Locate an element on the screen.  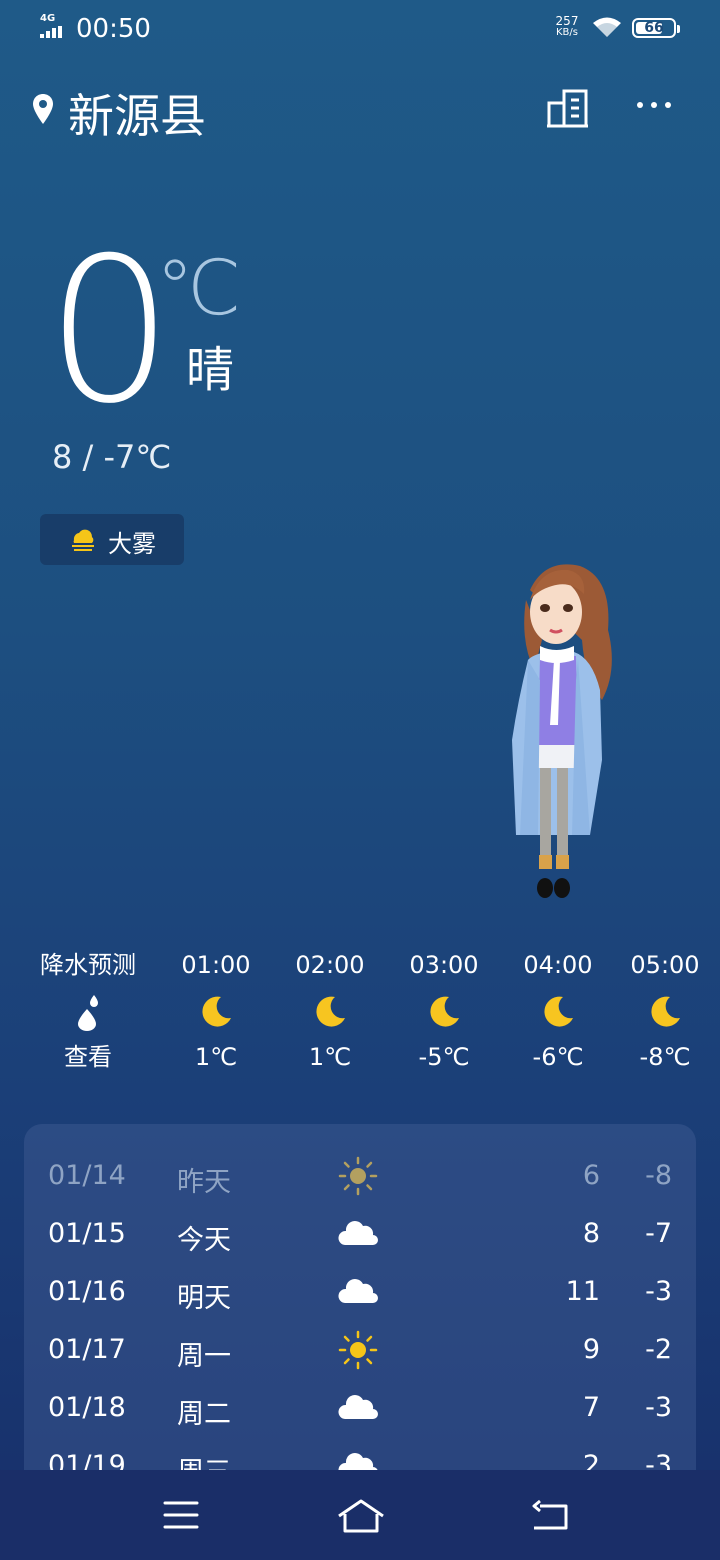
hourly-item: 04:00 -6℃ is located at coordinates (558, 1011).